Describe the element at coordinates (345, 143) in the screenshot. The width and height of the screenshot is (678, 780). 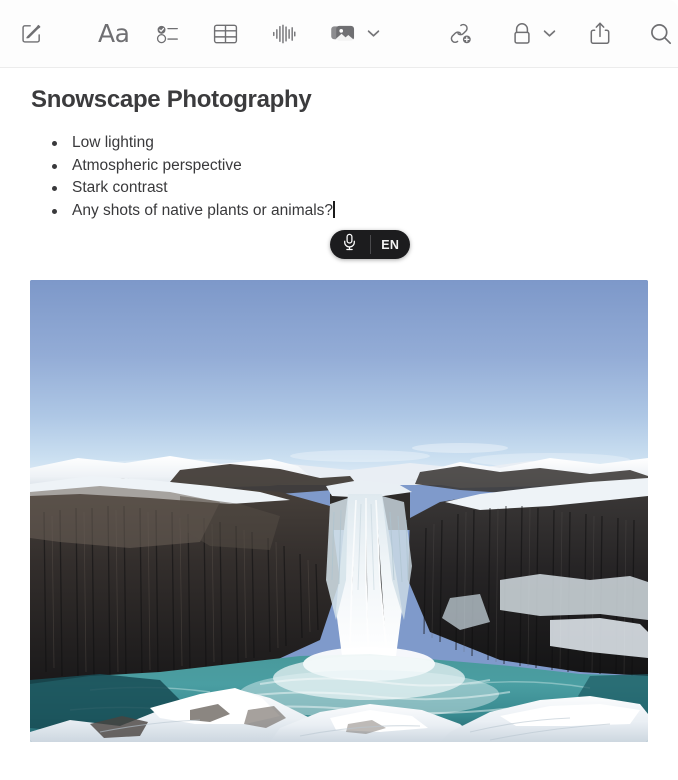
I see `list-item: Low lighting` at that location.